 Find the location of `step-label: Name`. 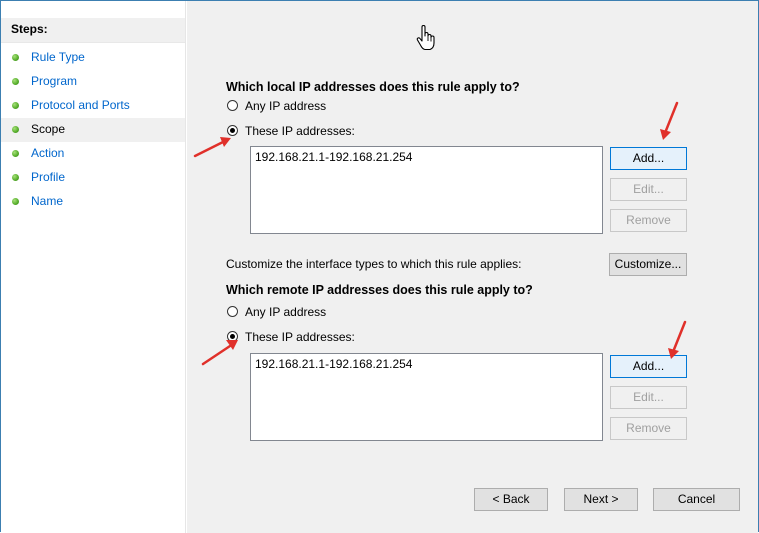

step-label: Name is located at coordinates (47, 201).